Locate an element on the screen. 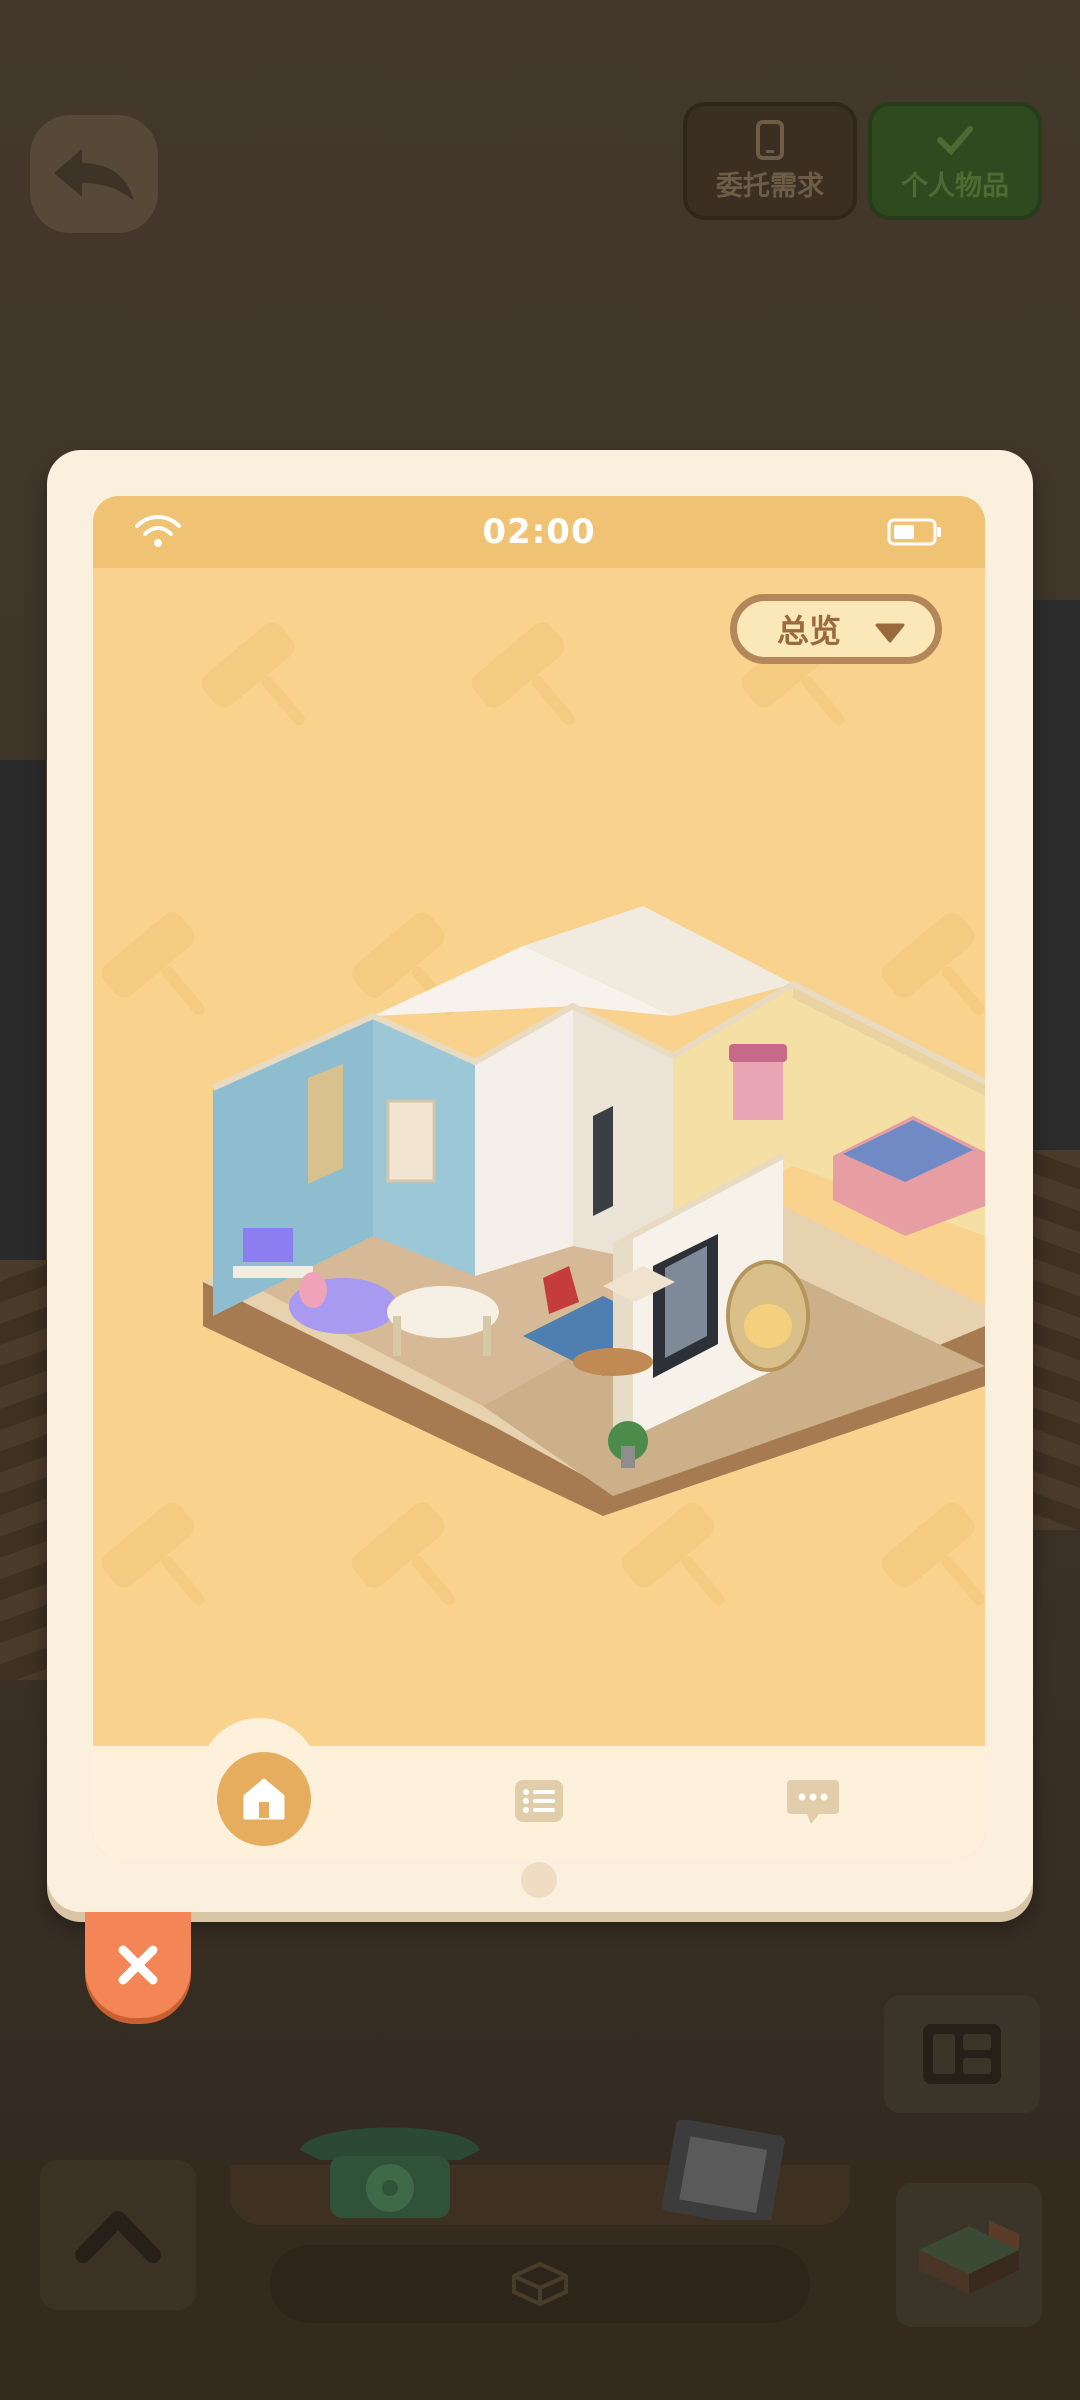 This screenshot has width=1080, height=2400. personal-items-label: 个人物品 is located at coordinates (955, 186).